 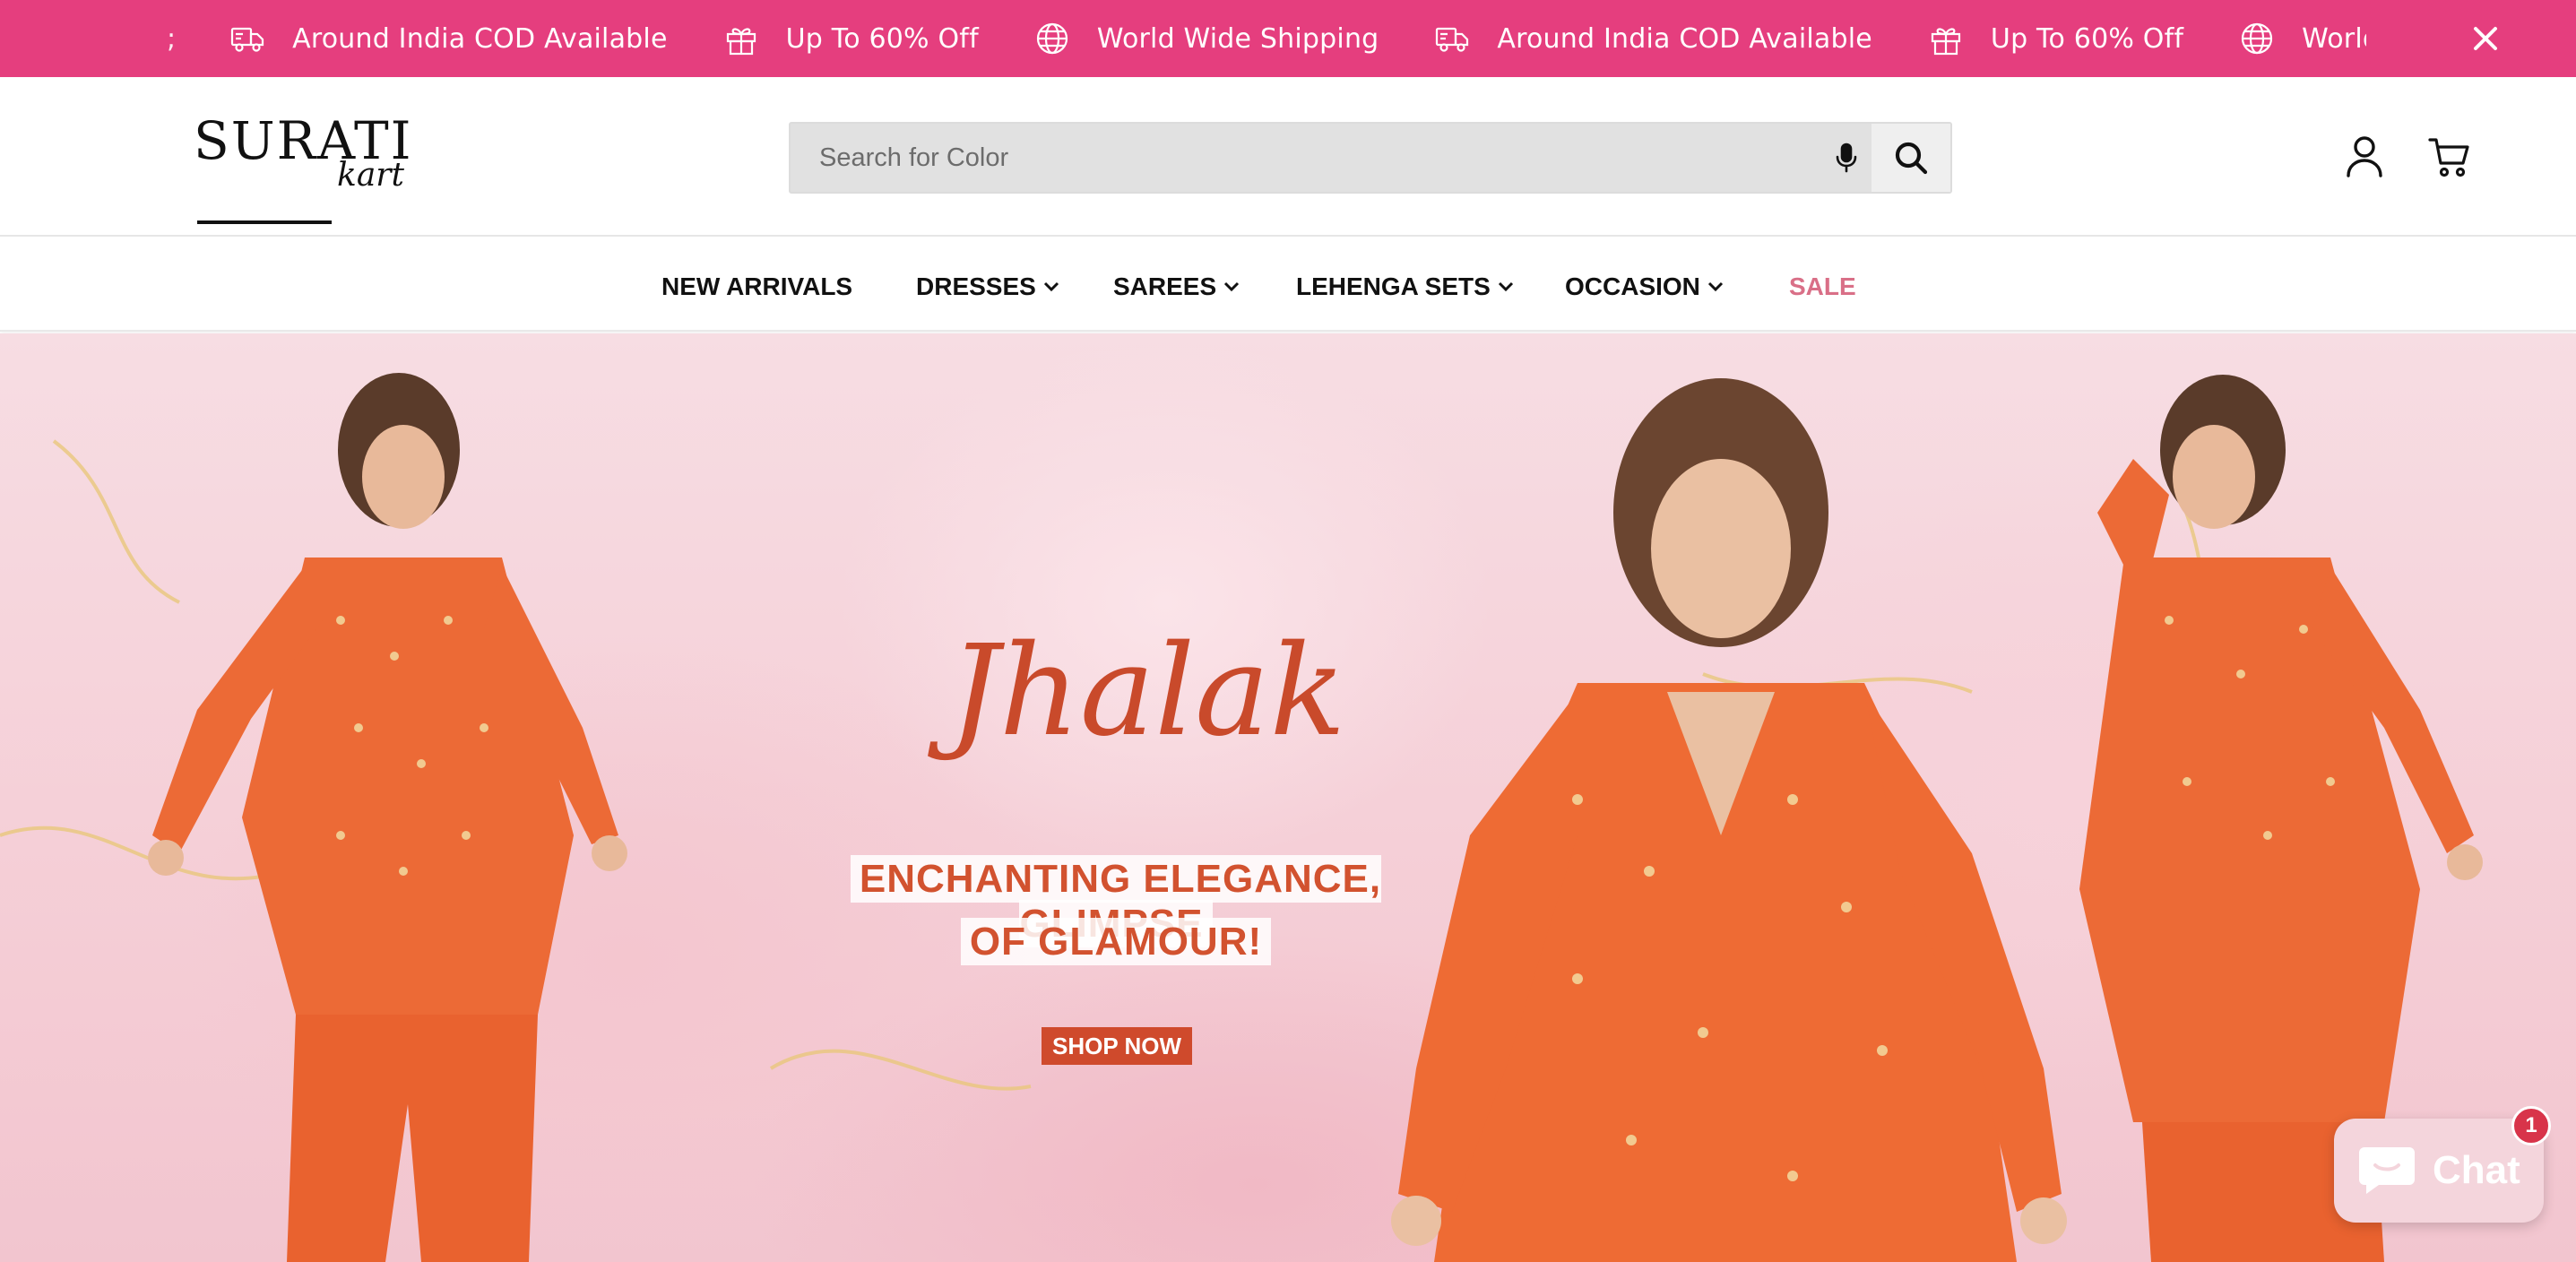 I want to click on nav-item-sale: SALE, so click(x=1822, y=287).